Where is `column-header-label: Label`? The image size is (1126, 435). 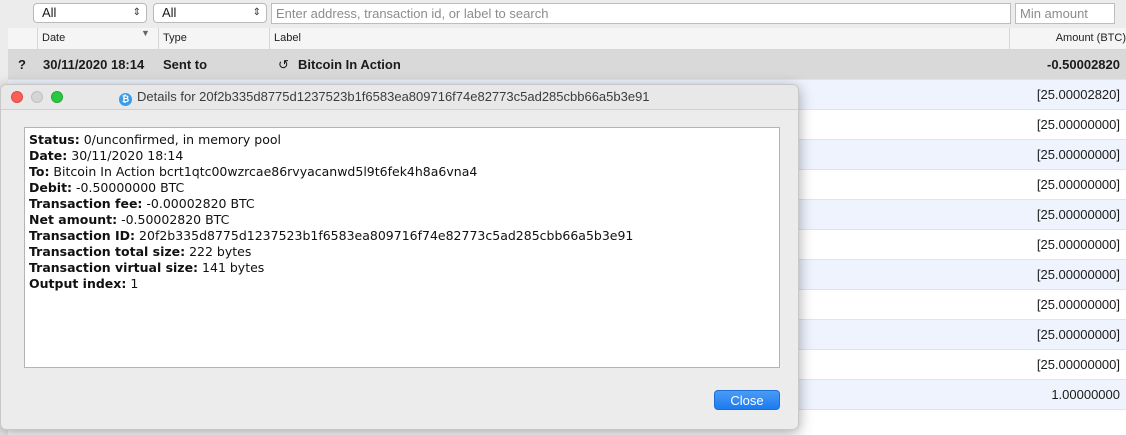
column-header-label: Label is located at coordinates (639, 38).